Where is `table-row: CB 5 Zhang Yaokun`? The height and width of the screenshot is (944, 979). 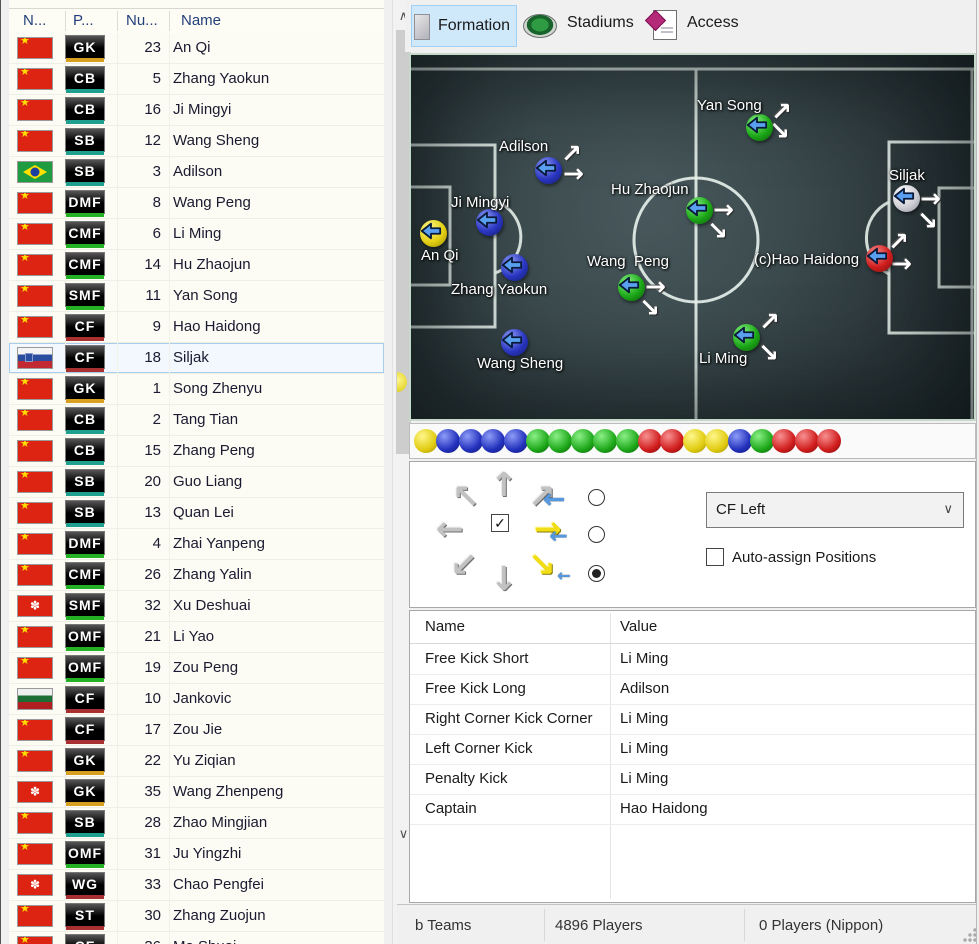
table-row: CB 5 Zhang Yaokun is located at coordinates (196, 79).